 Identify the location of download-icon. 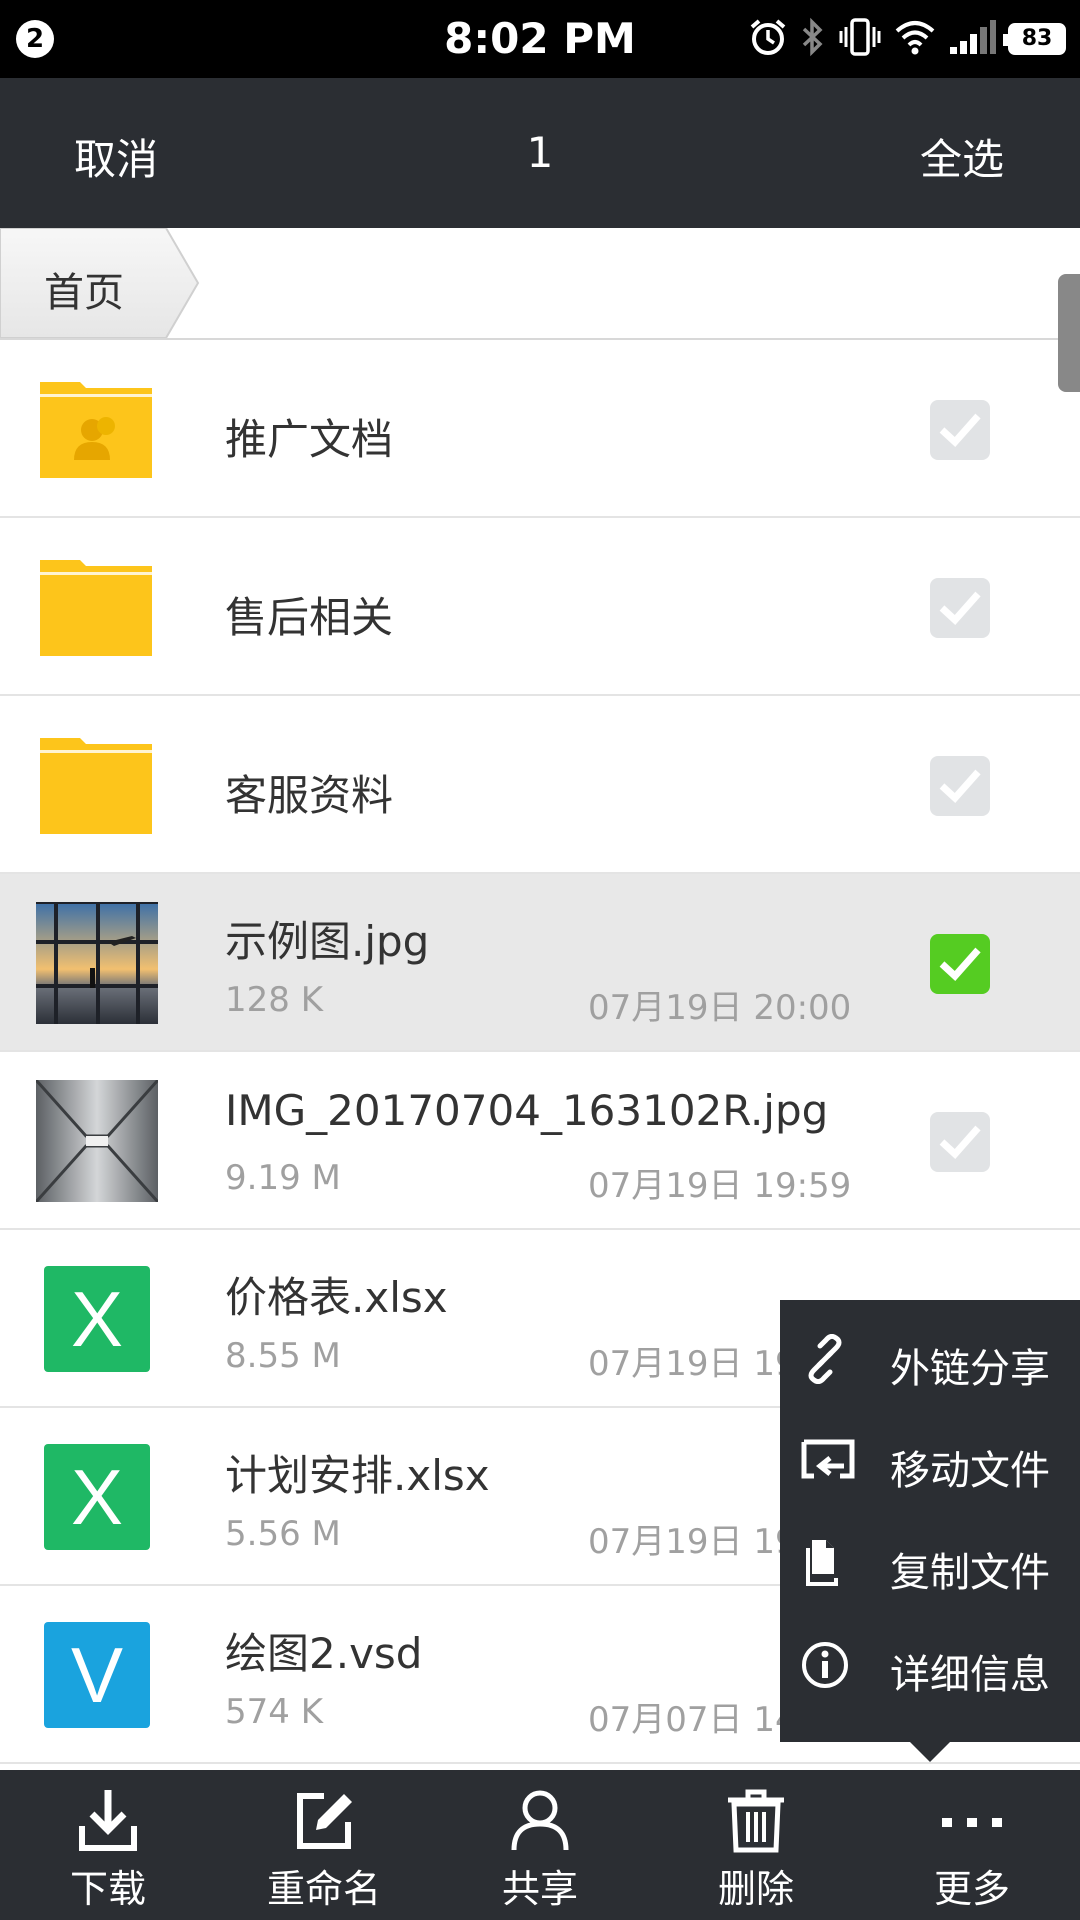
(108, 1820).